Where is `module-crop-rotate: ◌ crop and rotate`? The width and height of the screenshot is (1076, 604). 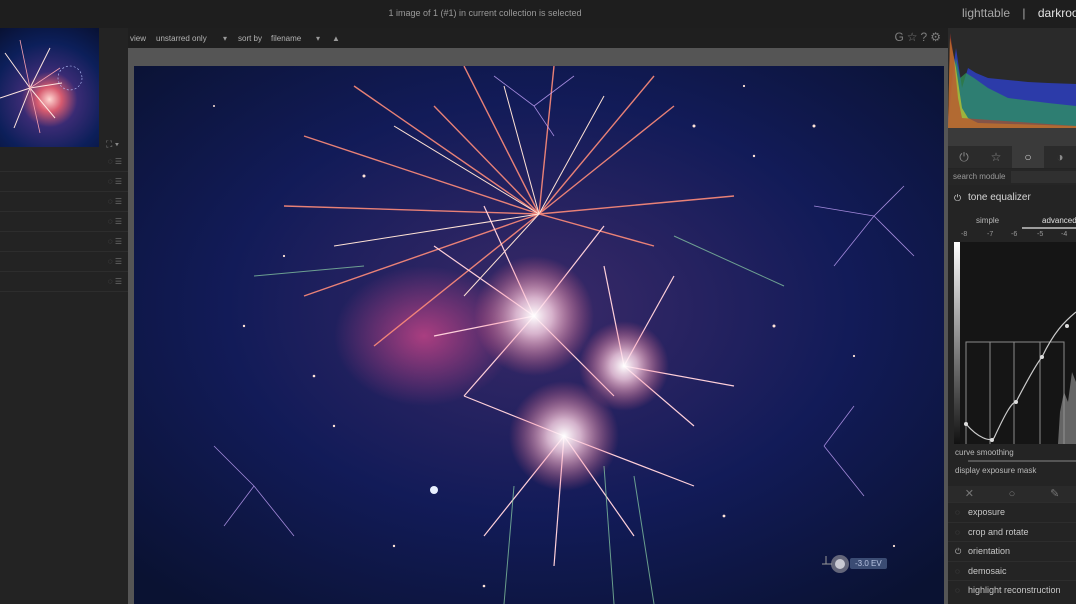 module-crop-rotate: ◌ crop and rotate is located at coordinates (1012, 531).